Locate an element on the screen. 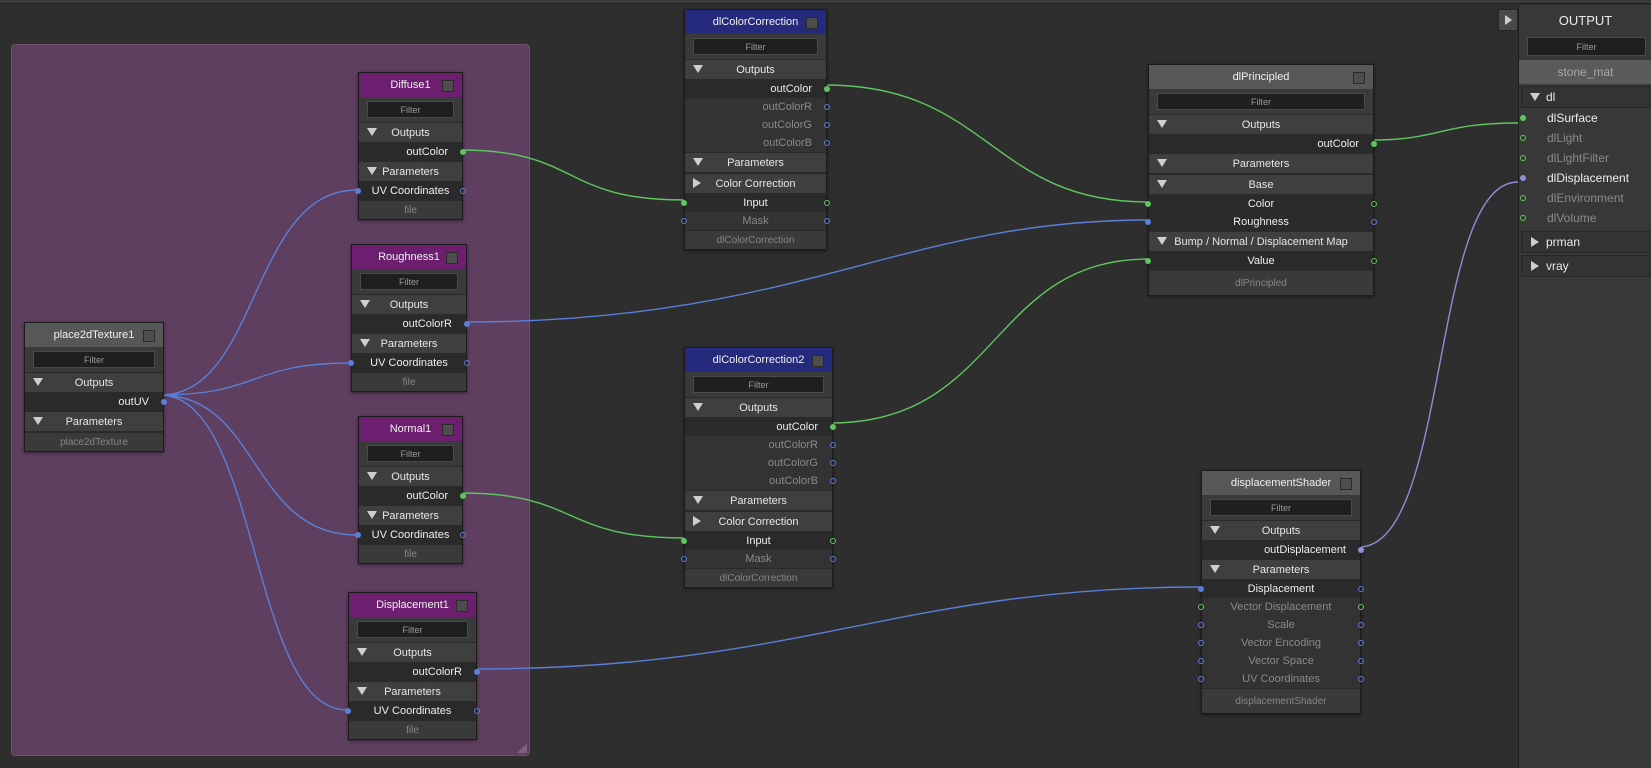 The width and height of the screenshot is (1651, 768). port-outcolorb: outColorB is located at coordinates (760, 481).